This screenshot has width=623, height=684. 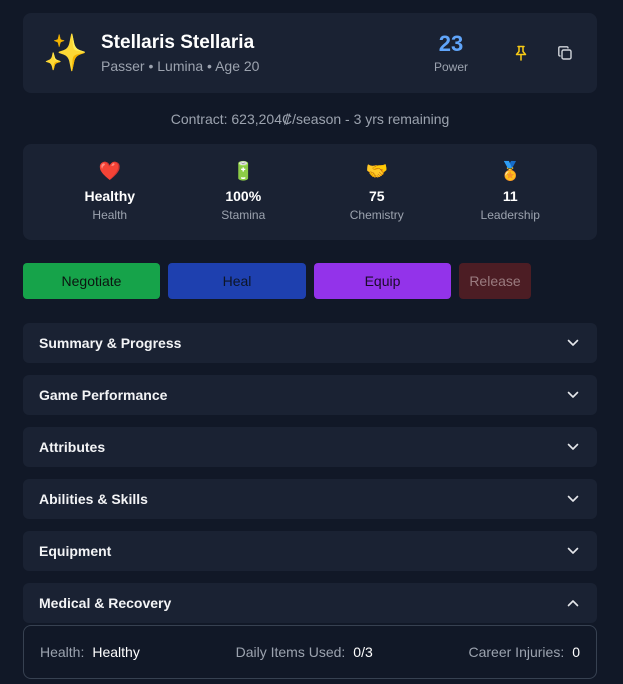 What do you see at coordinates (310, 395) in the screenshot?
I see `section-game-performance: Game Performance` at bounding box center [310, 395].